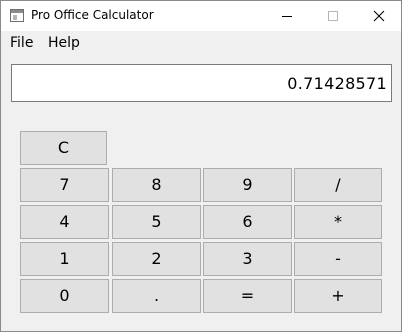 This screenshot has height=332, width=402. What do you see at coordinates (92, 15) in the screenshot?
I see `window-title: Pro Office Calculator` at bounding box center [92, 15].